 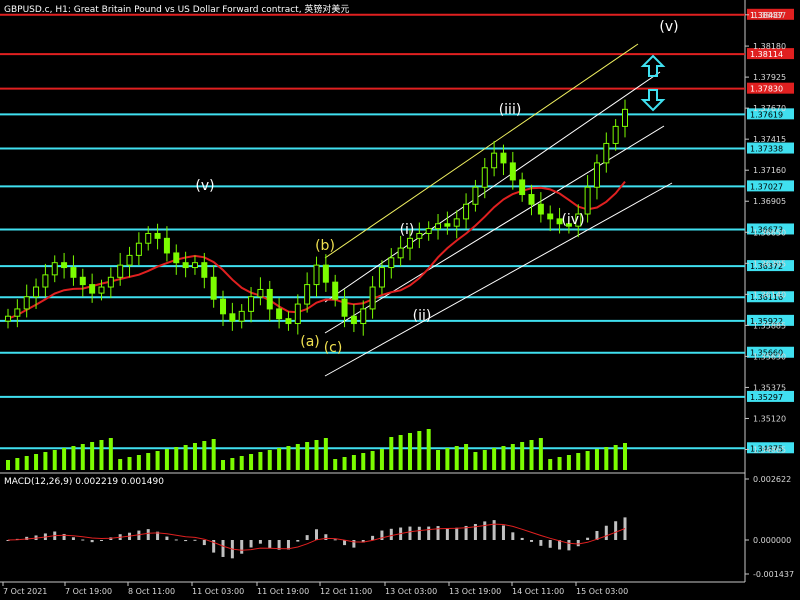 What do you see at coordinates (766, 397) in the screenshot?
I see `level-tag-label: 1.35297` at bounding box center [766, 397].